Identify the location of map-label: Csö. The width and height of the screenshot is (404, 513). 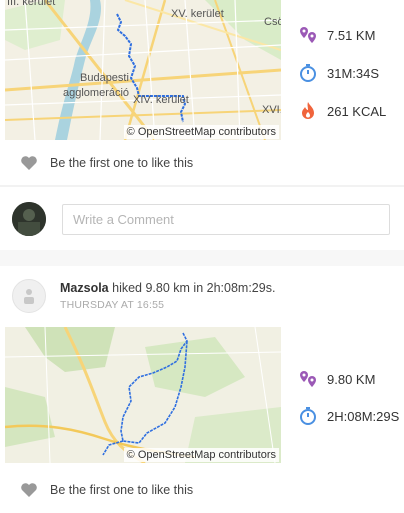
(272, 22).